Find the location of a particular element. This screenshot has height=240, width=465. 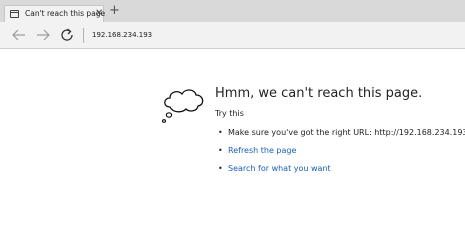

page-icon is located at coordinates (14, 14).